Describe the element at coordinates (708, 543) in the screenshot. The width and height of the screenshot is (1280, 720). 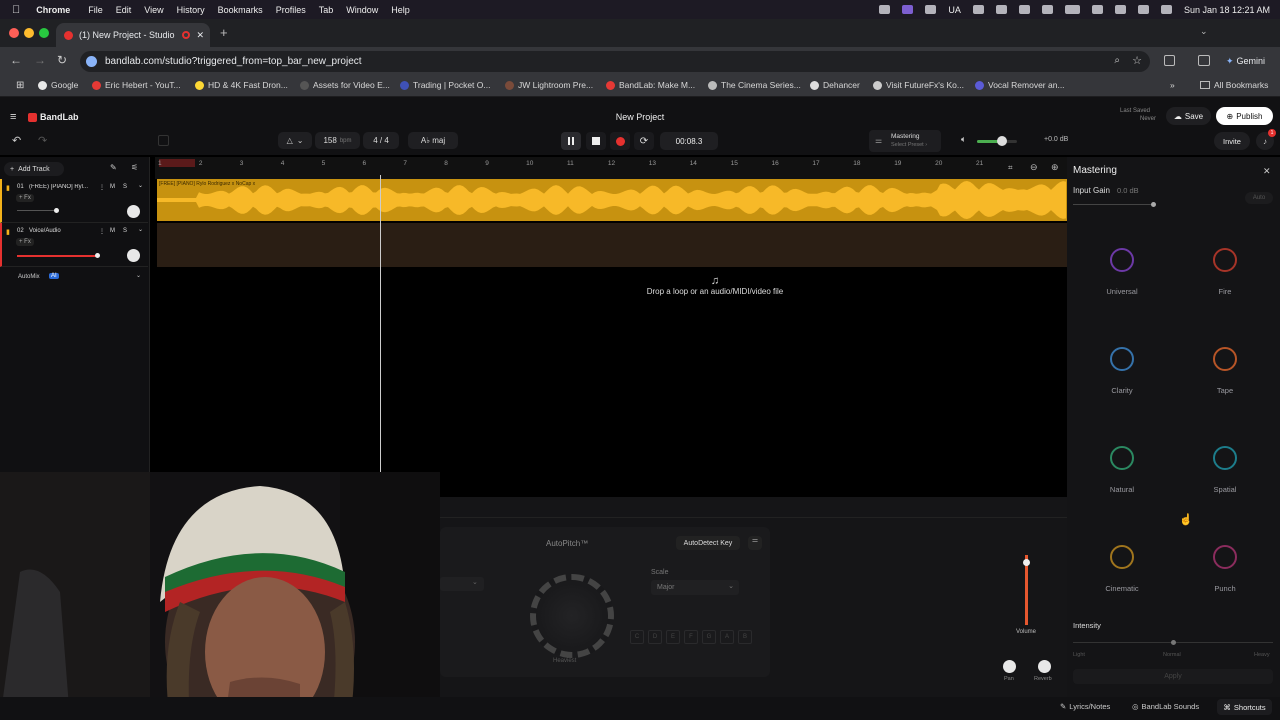
I see `autodetect-key-button: AutoDetect Key` at that location.